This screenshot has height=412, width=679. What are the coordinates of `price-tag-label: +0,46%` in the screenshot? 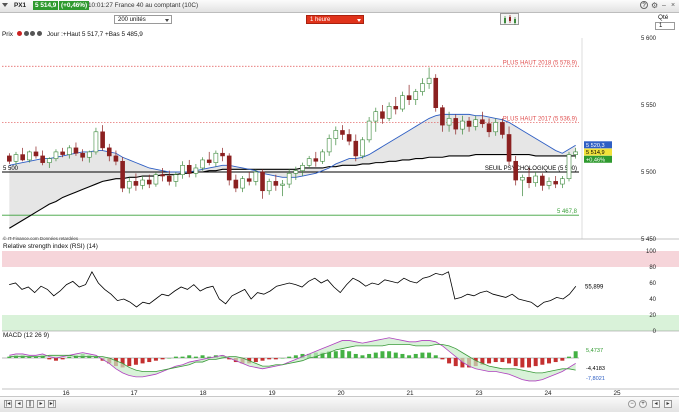 It's located at (595, 160).